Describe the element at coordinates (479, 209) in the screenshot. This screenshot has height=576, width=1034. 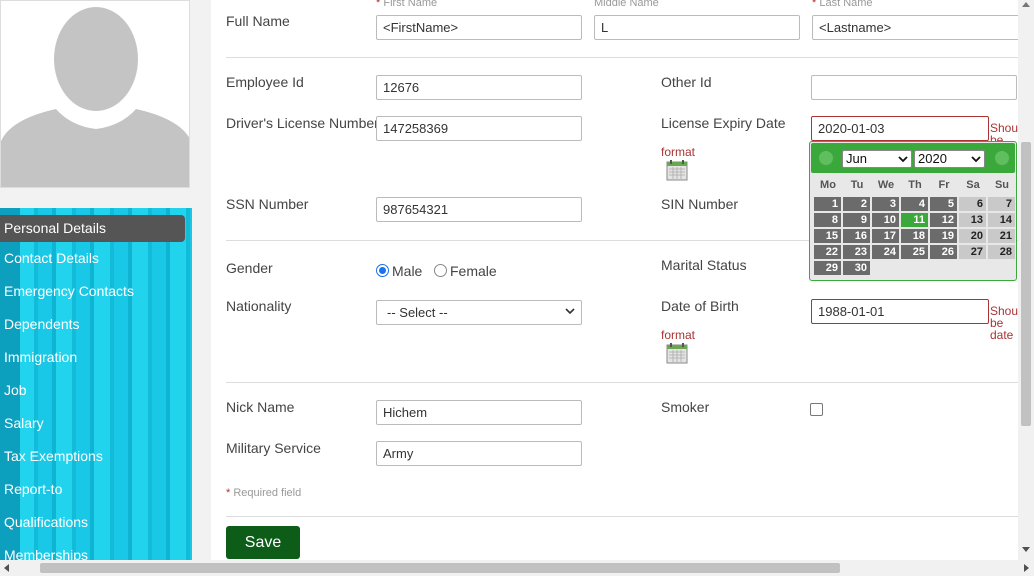
I see `ssn-input: 987654321` at that location.